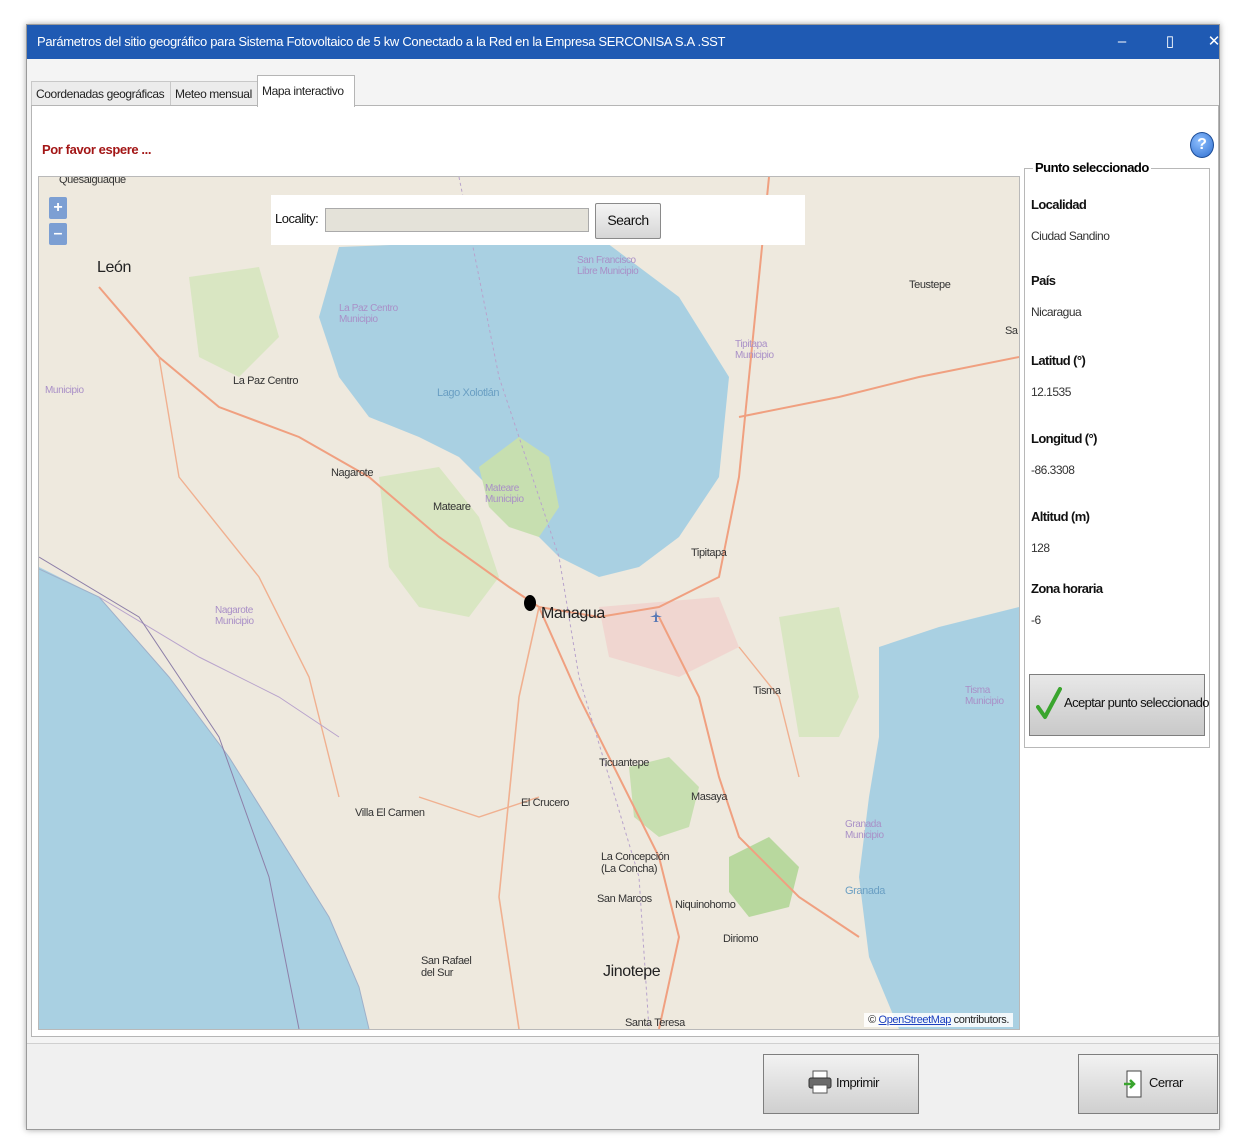 The height and width of the screenshot is (1140, 1243). What do you see at coordinates (915, 1020) in the screenshot?
I see `openstreetmap-link: OpenStreetMap` at bounding box center [915, 1020].